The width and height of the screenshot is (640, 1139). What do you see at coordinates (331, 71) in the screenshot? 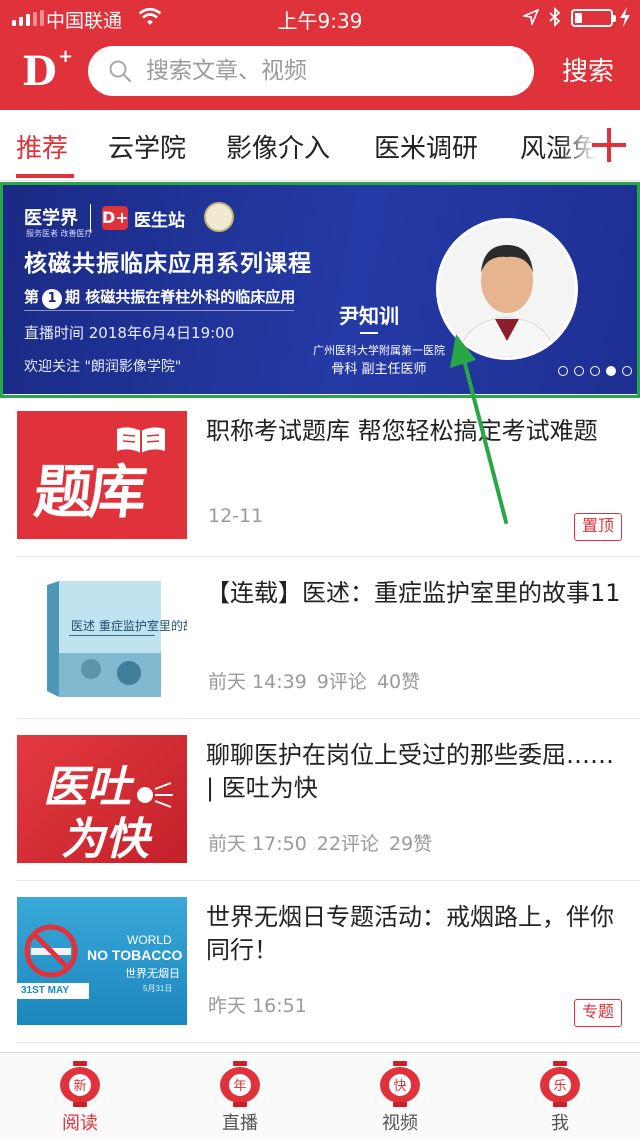
I see `search-input` at bounding box center [331, 71].